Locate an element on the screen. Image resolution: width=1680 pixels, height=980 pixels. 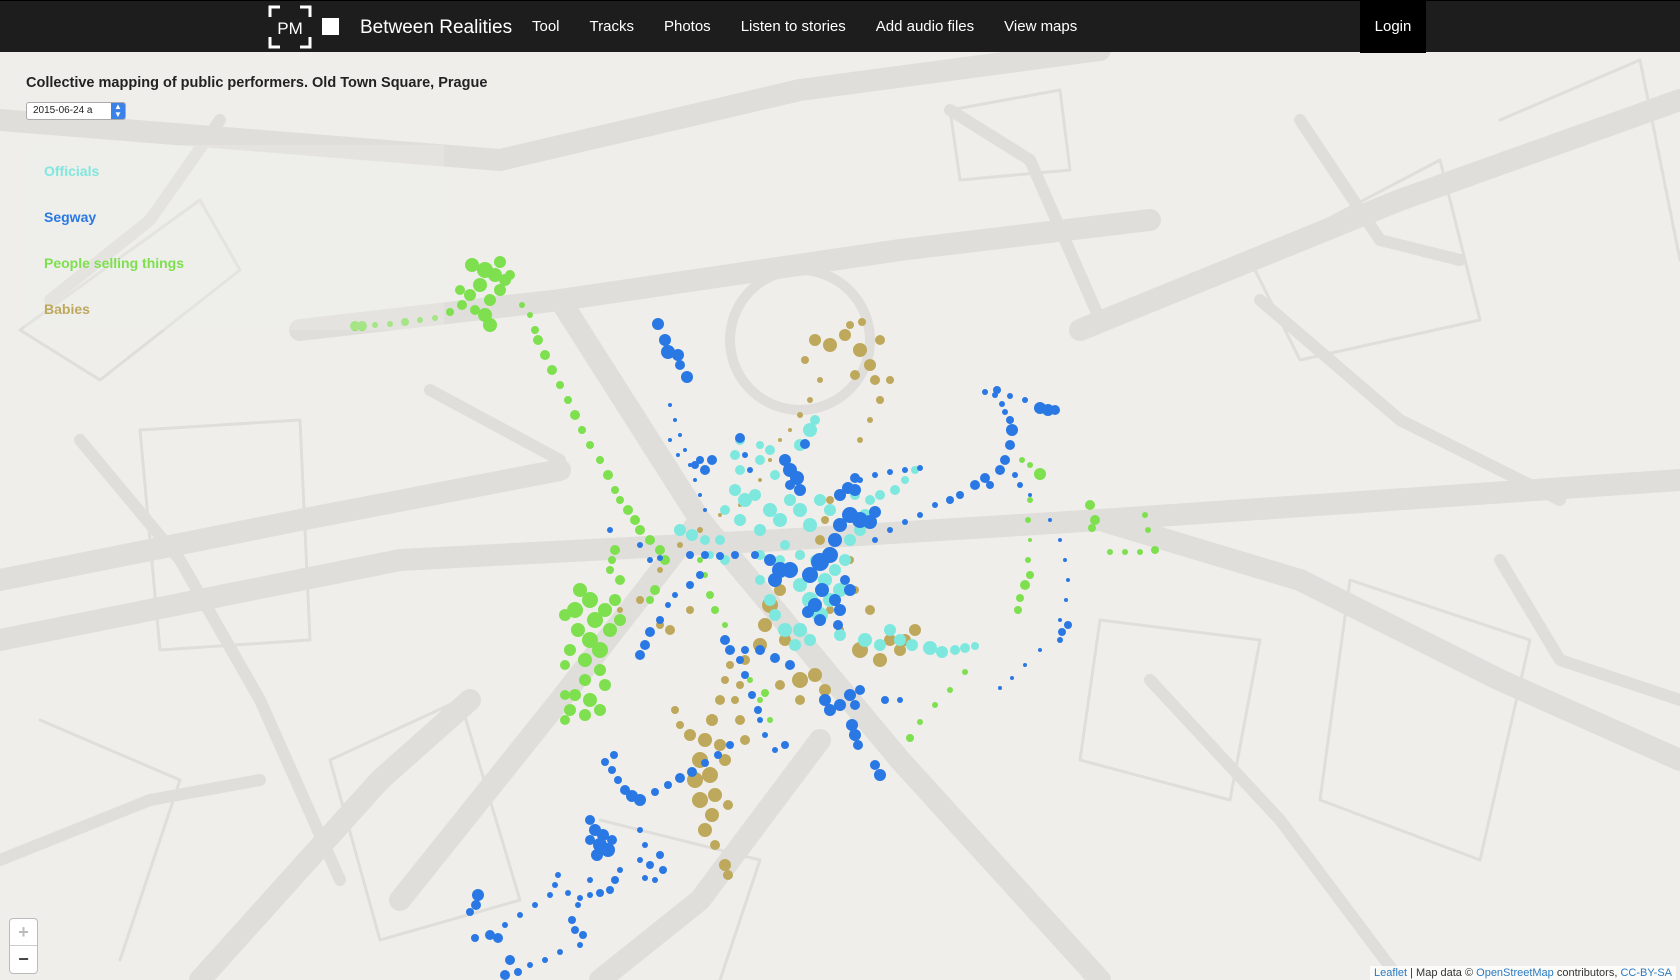
pm-logo-icon: PM is located at coordinates (290, 27).